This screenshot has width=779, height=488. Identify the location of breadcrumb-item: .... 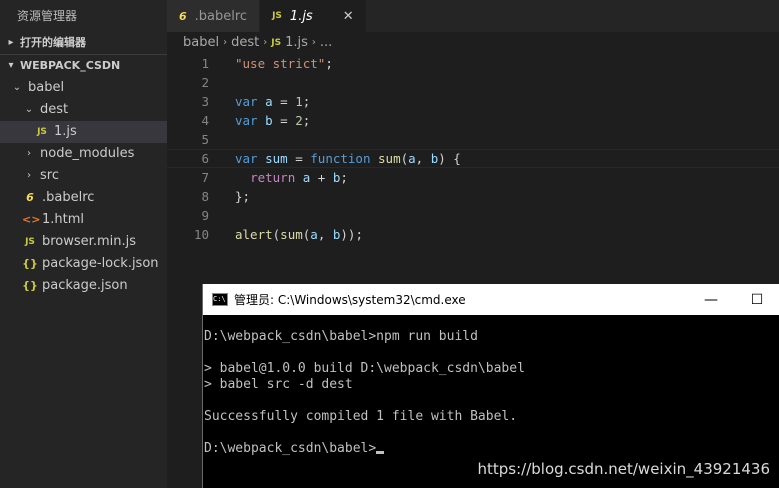
(326, 43).